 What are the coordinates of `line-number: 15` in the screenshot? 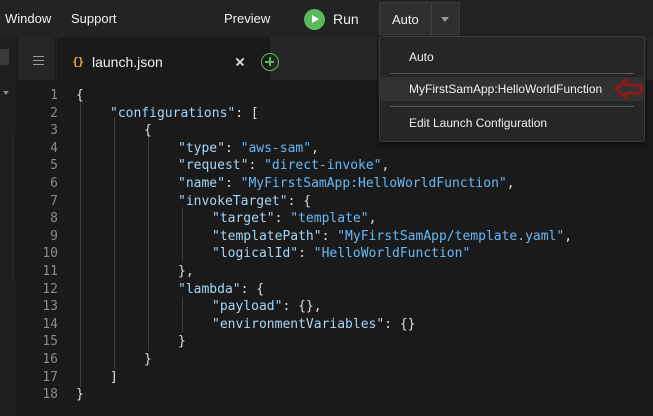 It's located at (50, 342).